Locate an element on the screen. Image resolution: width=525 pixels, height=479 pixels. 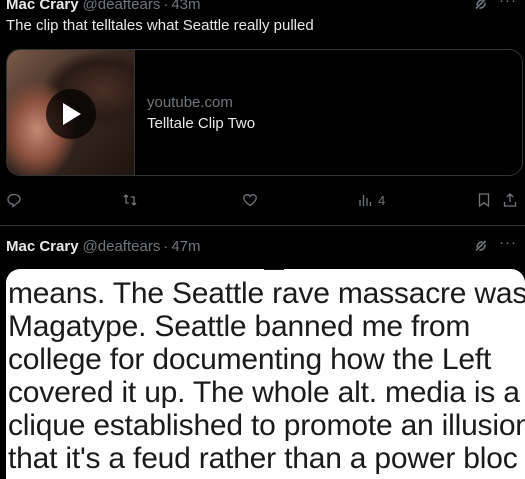
tweet-header: Mac Crary @deaftears · 47m ··· is located at coordinates (261, 245).